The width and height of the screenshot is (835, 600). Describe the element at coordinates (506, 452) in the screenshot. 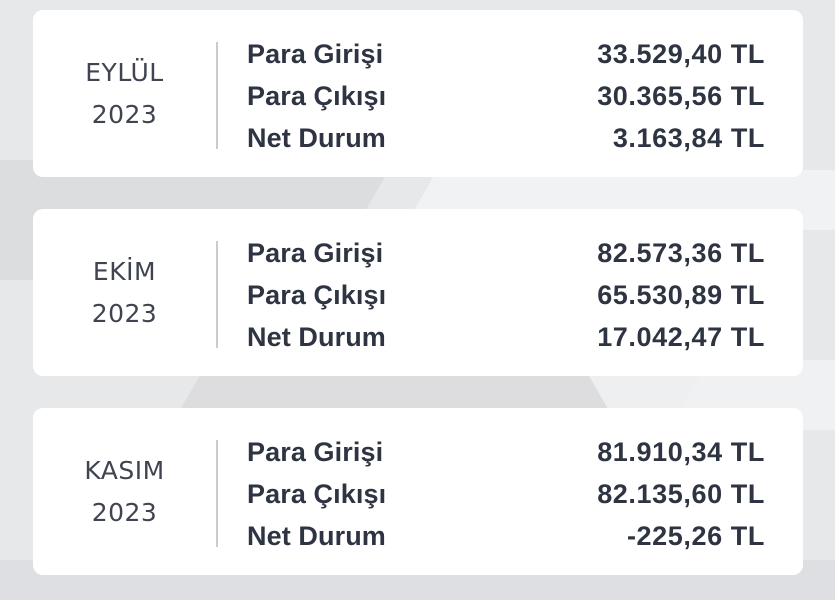

I see `income-row: Para Girişi 81.910,34 TL` at that location.